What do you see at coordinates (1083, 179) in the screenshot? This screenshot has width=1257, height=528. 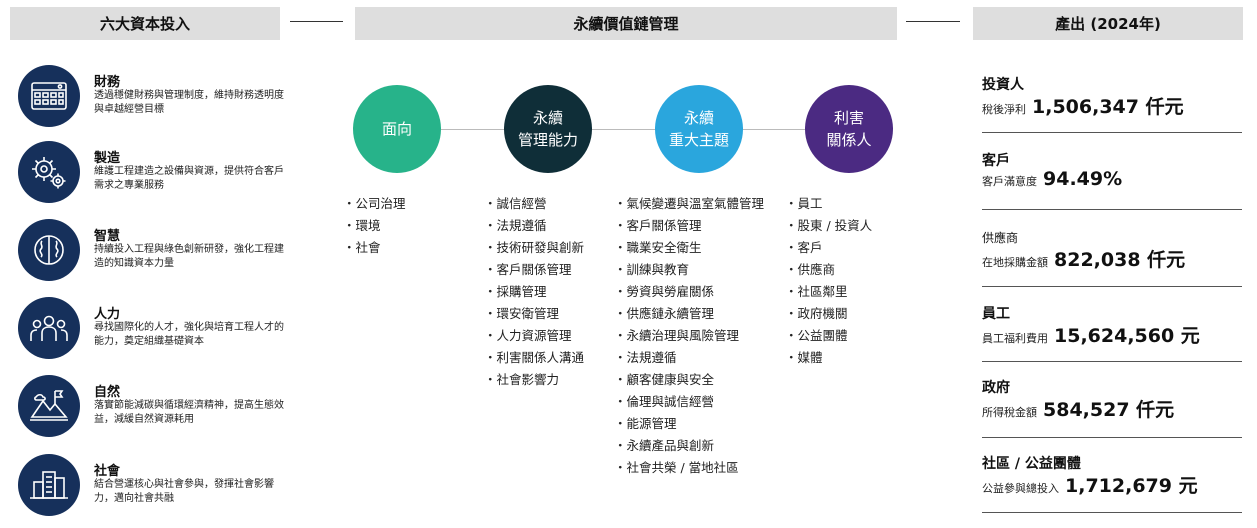 I see `output-value: 94.49%` at bounding box center [1083, 179].